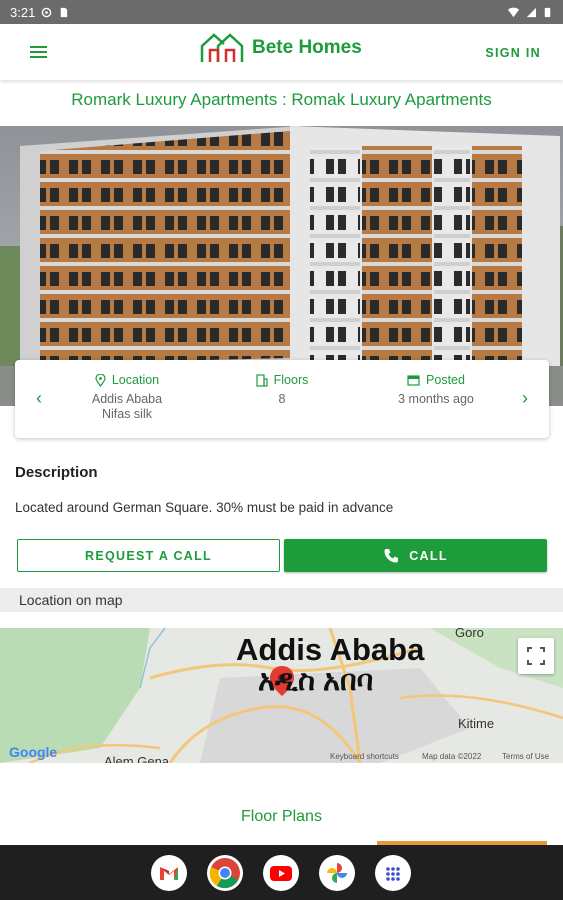  Describe the element at coordinates (282, 390) in the screenshot. I see `floors-info: Floors 8` at that location.